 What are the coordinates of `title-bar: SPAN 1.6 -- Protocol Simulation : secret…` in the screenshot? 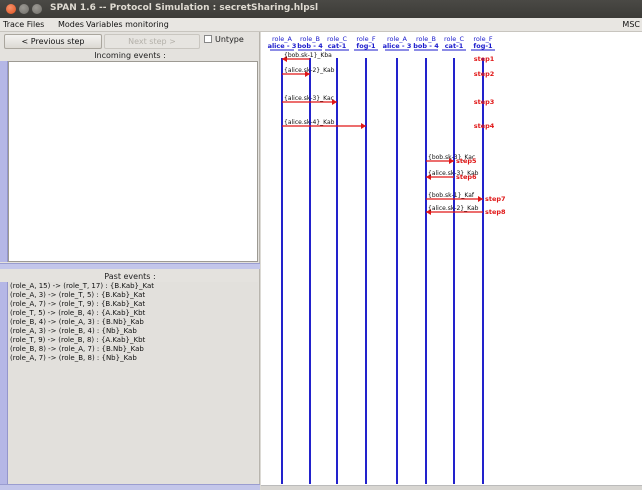 It's located at (321, 9).